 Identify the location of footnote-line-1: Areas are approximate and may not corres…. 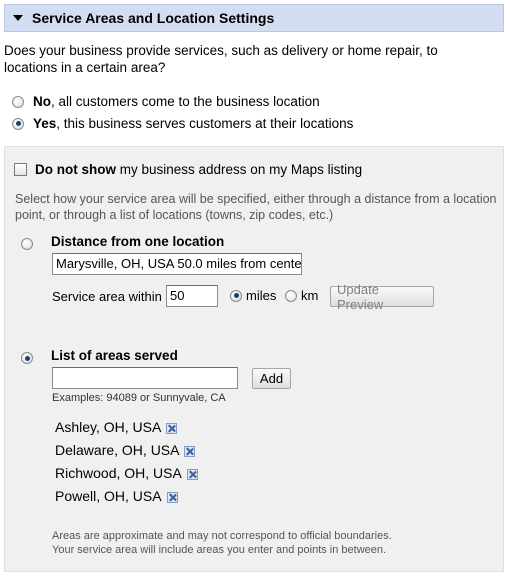
(222, 536).